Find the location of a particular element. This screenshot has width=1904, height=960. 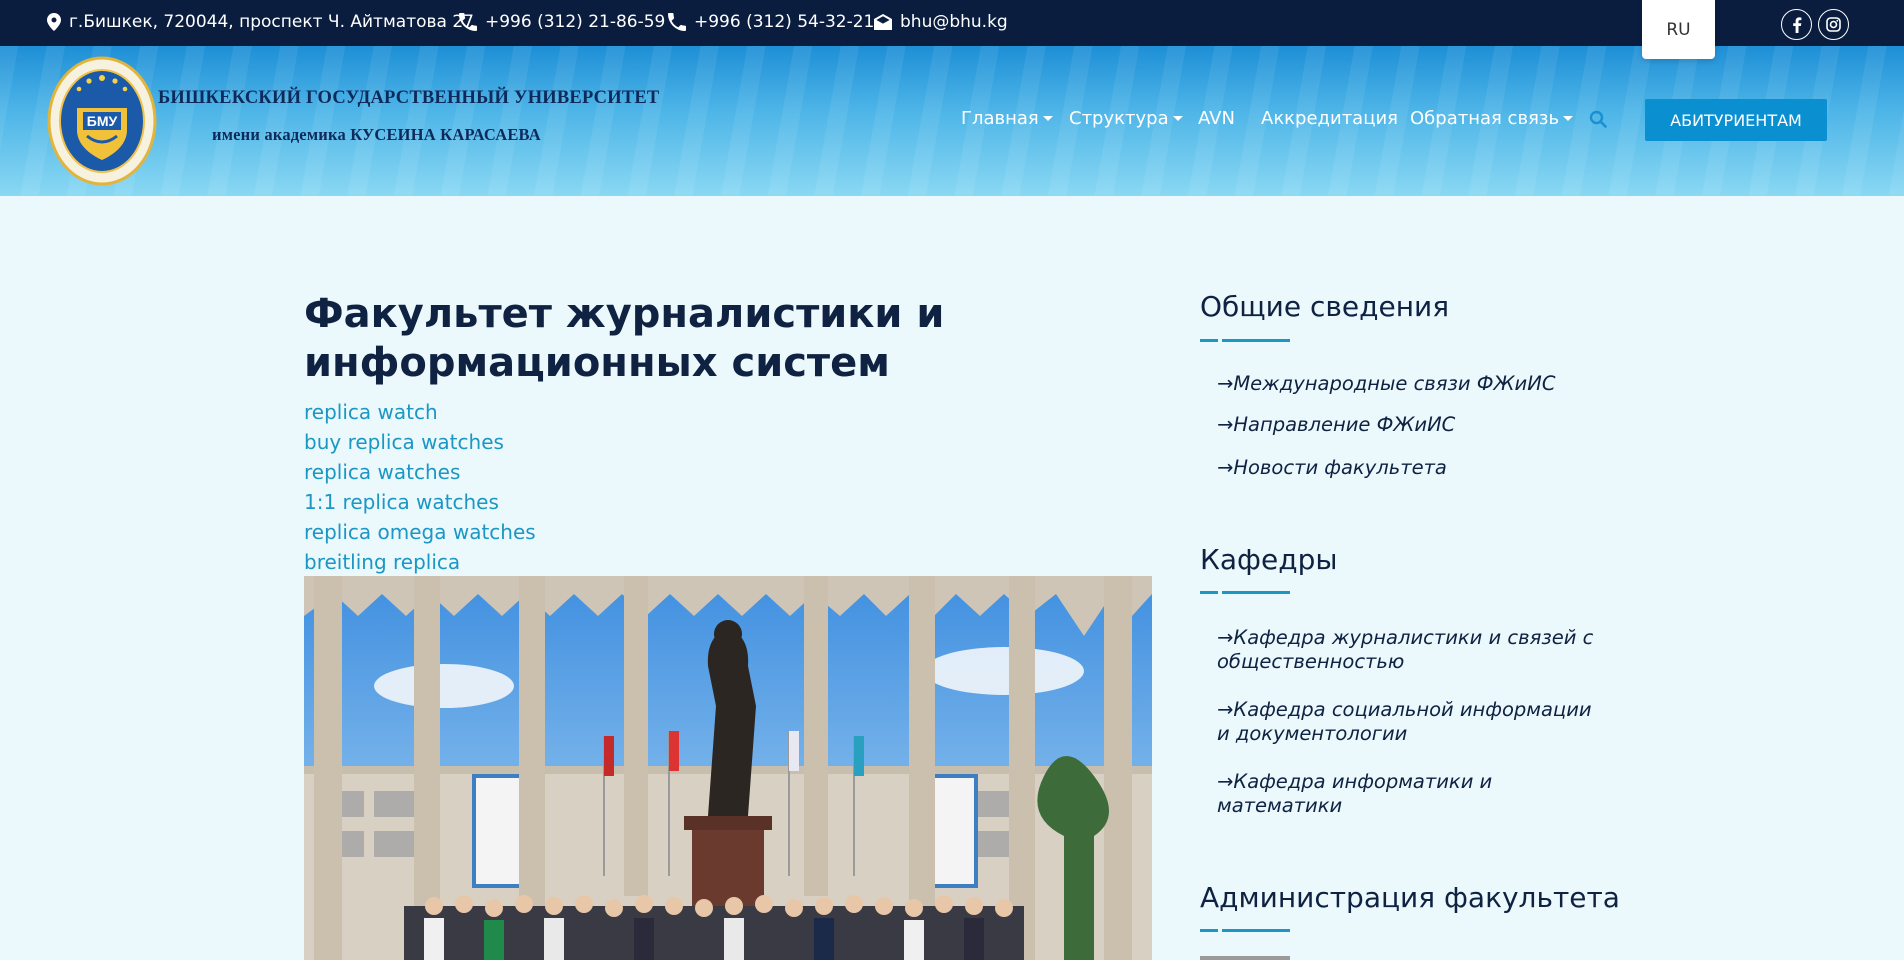

university-logo: БМУ is located at coordinates (102, 121).